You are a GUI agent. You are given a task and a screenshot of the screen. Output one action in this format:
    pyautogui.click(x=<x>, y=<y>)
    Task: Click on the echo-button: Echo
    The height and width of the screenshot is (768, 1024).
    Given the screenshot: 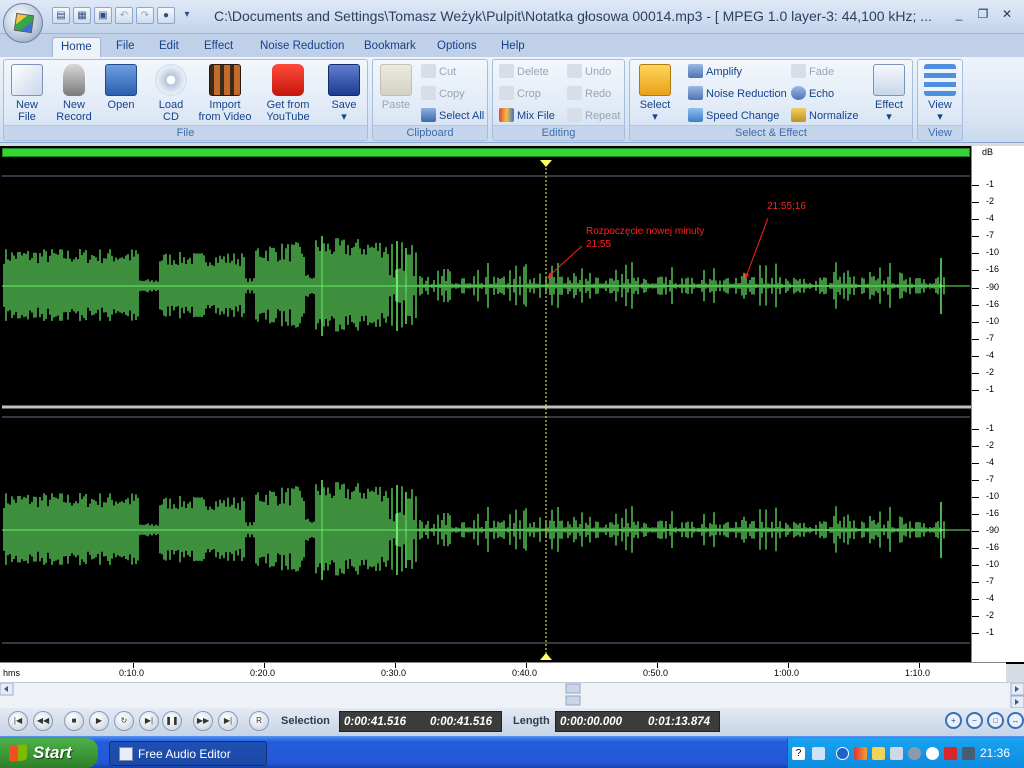 What is the action you would take?
    pyautogui.click(x=812, y=94)
    